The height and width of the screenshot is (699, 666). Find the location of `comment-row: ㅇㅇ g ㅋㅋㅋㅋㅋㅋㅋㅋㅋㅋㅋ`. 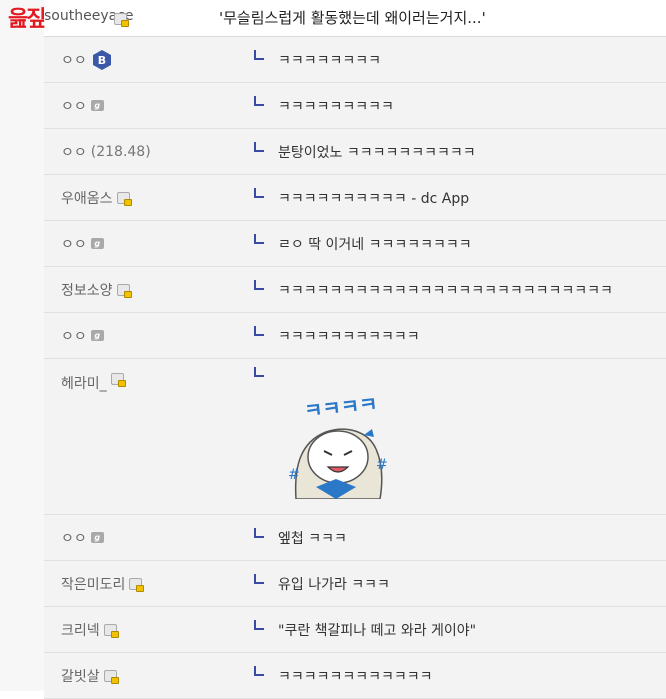

comment-row: ㅇㅇ g ㅋㅋㅋㅋㅋㅋㅋㅋㅋㅋㅋ is located at coordinates (355, 336).